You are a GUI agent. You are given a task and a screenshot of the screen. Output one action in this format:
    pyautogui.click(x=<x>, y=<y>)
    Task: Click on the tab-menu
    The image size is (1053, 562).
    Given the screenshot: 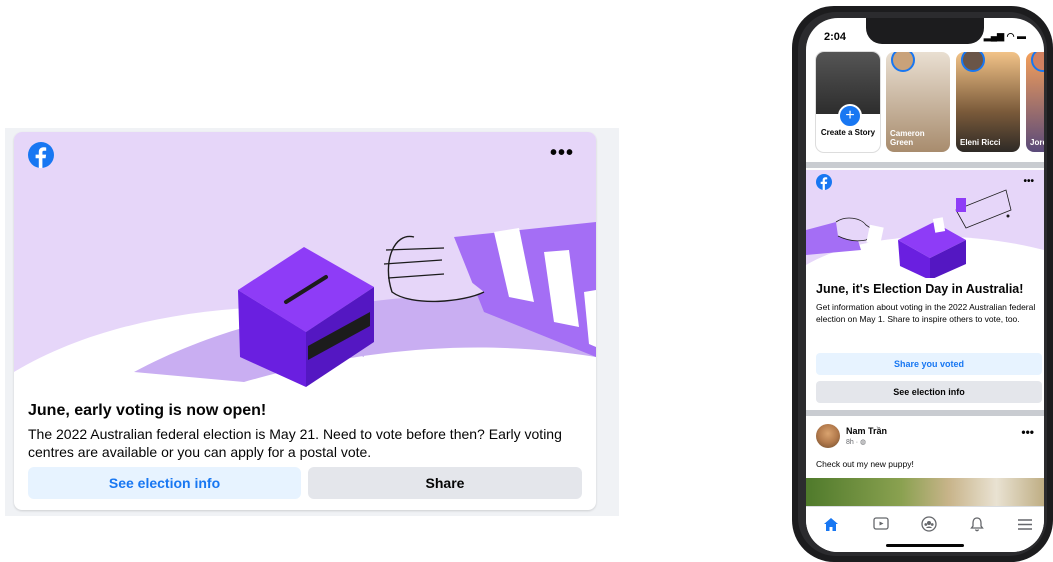 What is the action you would take?
    pyautogui.click(x=1025, y=524)
    